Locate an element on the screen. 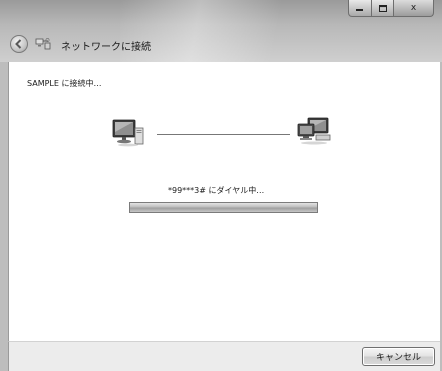 The height and width of the screenshot is (371, 442). maximize-button is located at coordinates (383, 8).